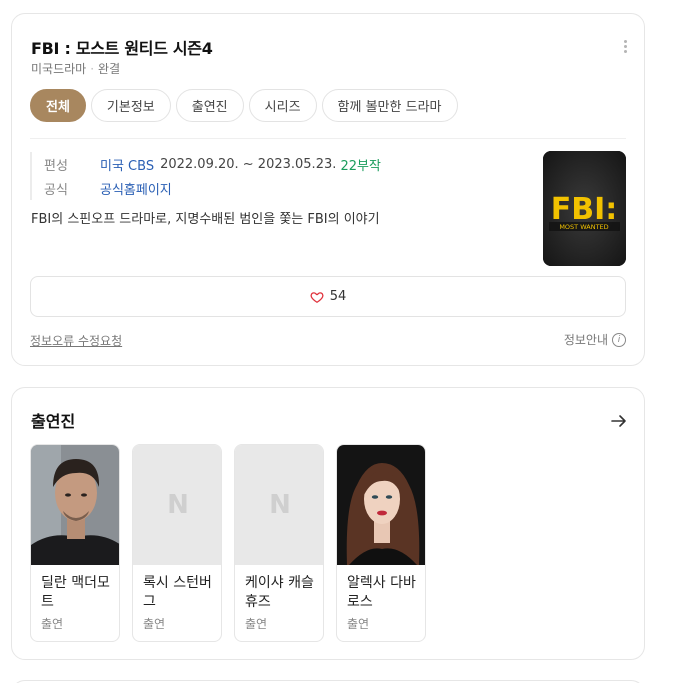 Image resolution: width=700 pixels, height=683 pixels. I want to click on tab-cast: 출연진, so click(209, 105).